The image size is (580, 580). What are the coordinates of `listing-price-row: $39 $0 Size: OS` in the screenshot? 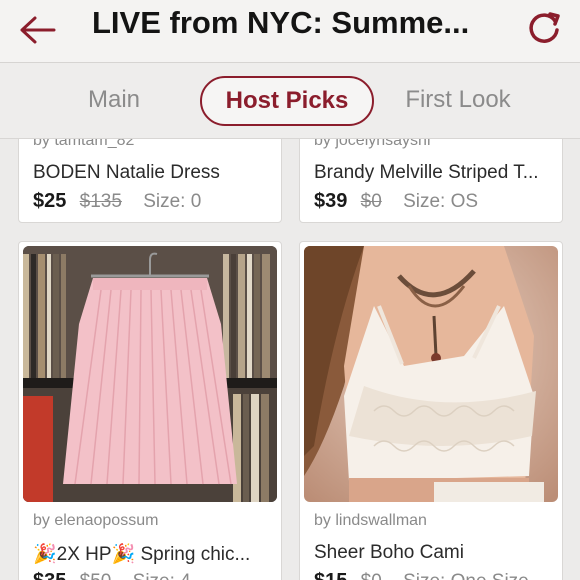 It's located at (396, 201).